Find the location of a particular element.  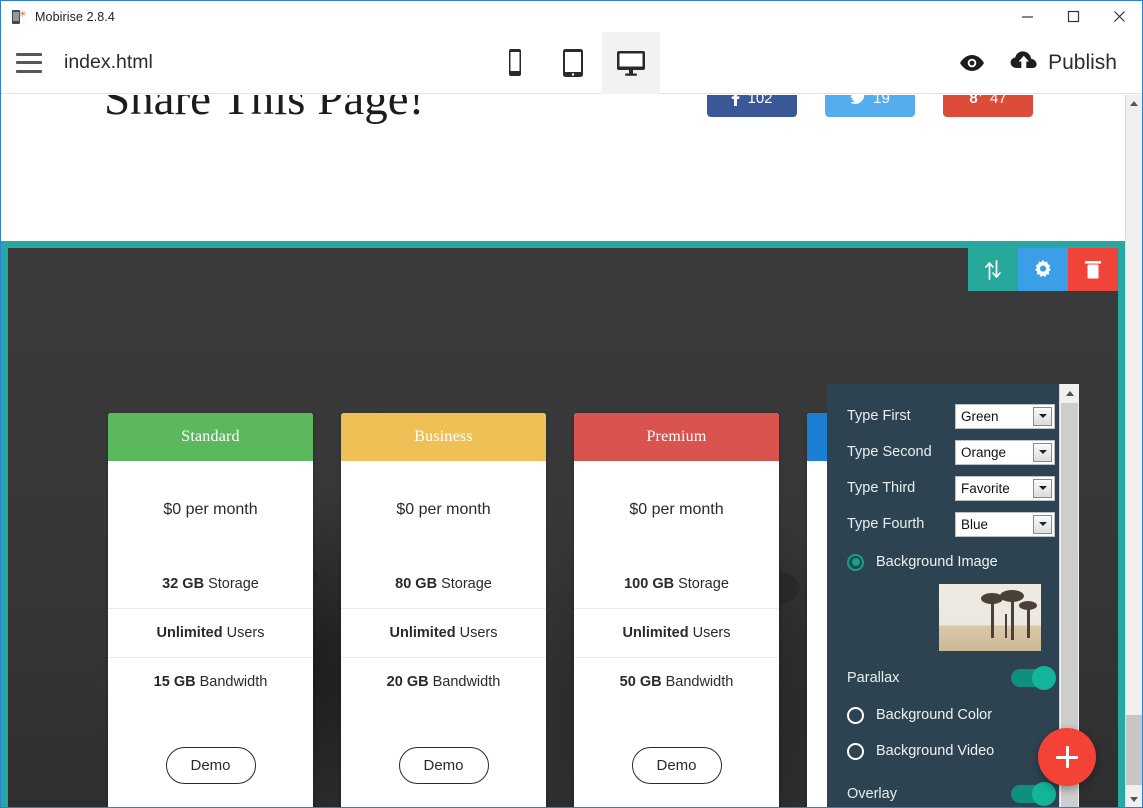

background-video-label: Background Video is located at coordinates (935, 751).